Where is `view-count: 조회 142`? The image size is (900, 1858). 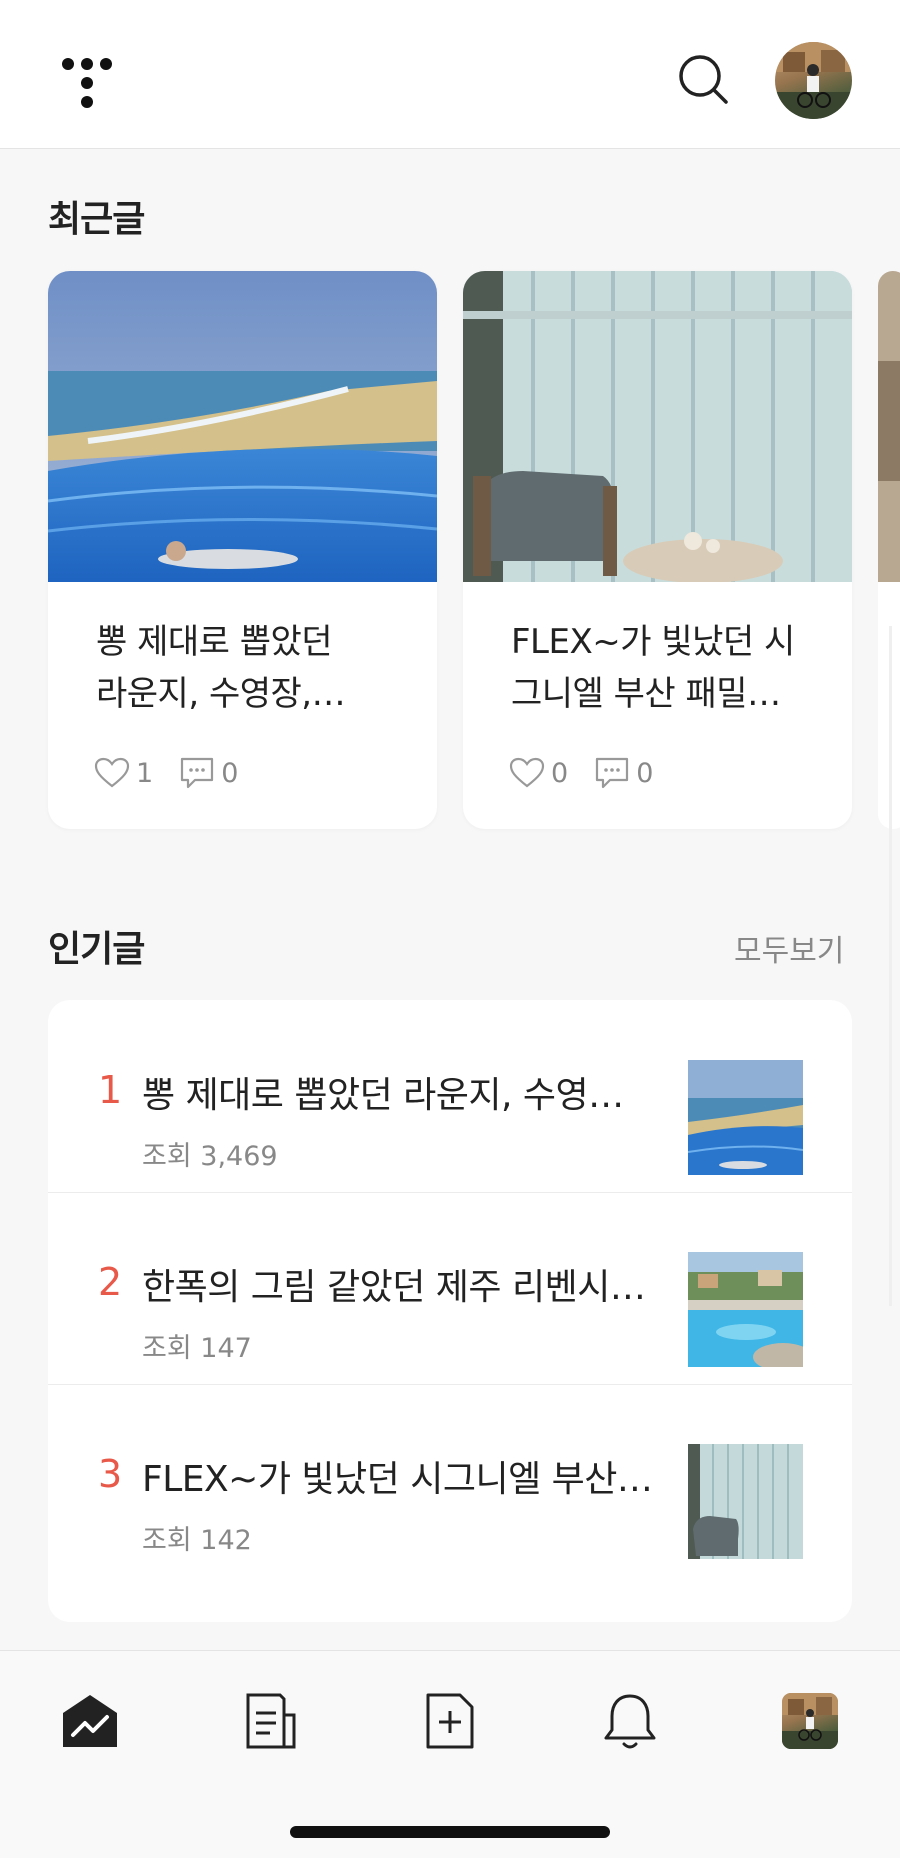
view-count: 조회 142 is located at coordinates (197, 1540).